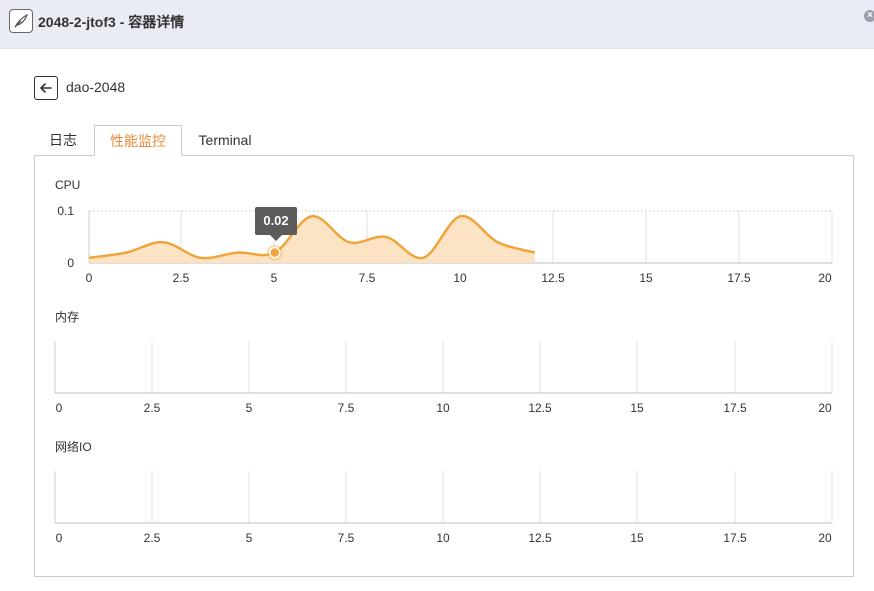 The image size is (874, 591). What do you see at coordinates (637, 408) in the screenshot?
I see `memory-x-tick-label: 15` at bounding box center [637, 408].